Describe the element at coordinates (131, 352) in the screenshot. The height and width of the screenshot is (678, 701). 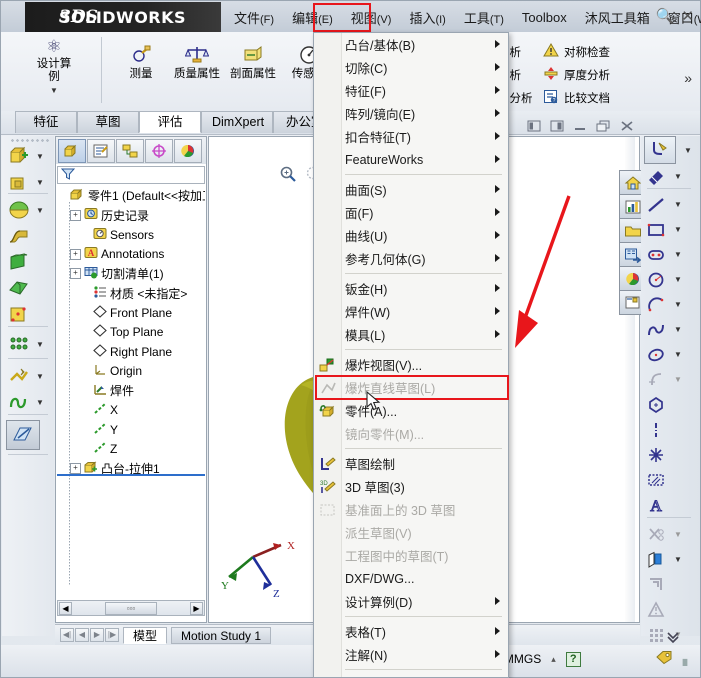
I see `tree-node-right-plane: Right Plane` at that location.